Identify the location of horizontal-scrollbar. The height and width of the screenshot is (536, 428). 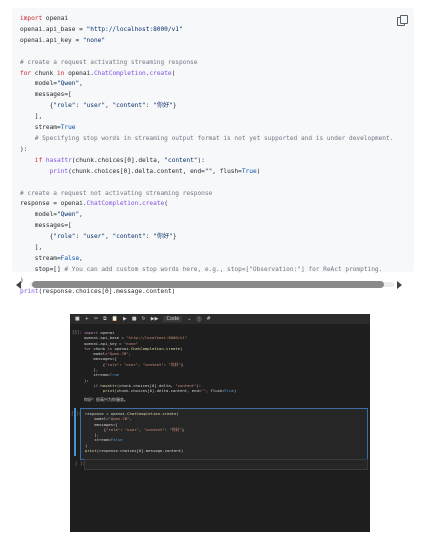
(207, 284).